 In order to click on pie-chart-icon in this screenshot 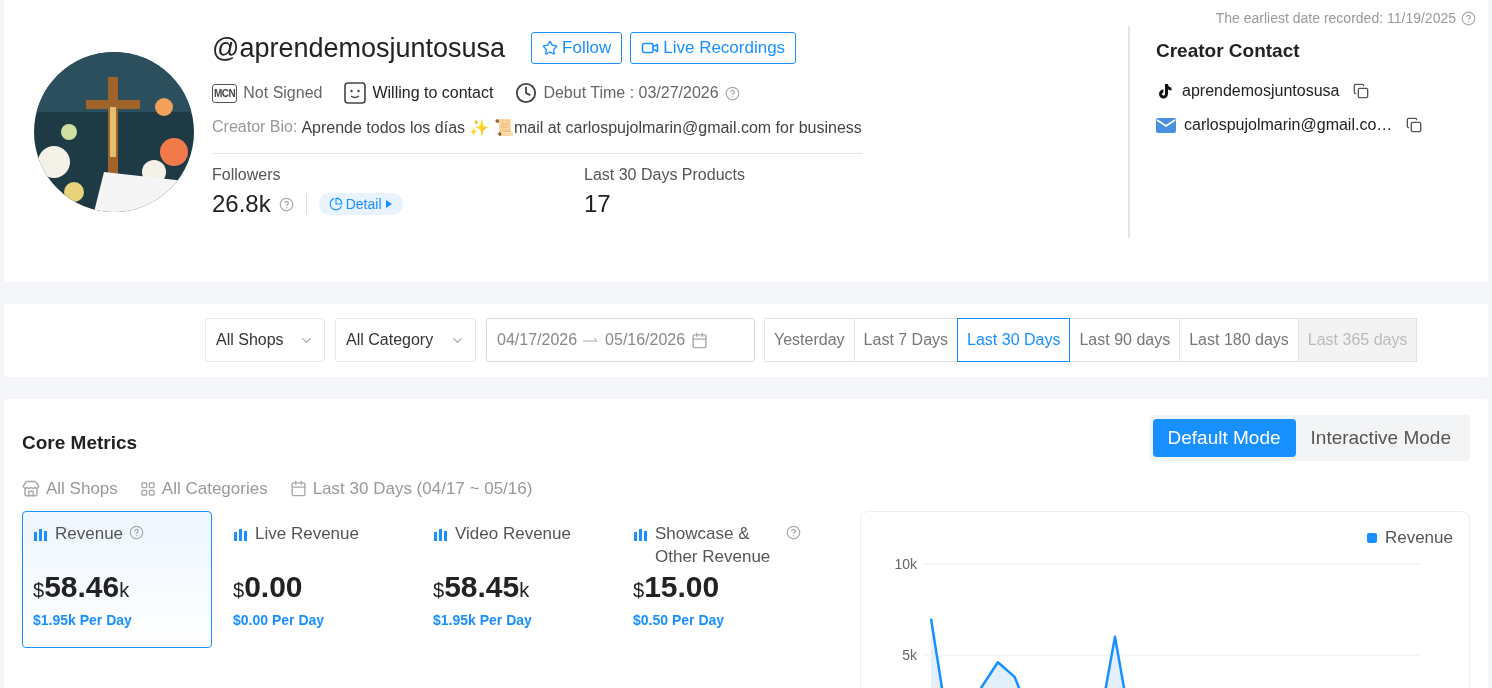, I will do `click(335, 204)`.